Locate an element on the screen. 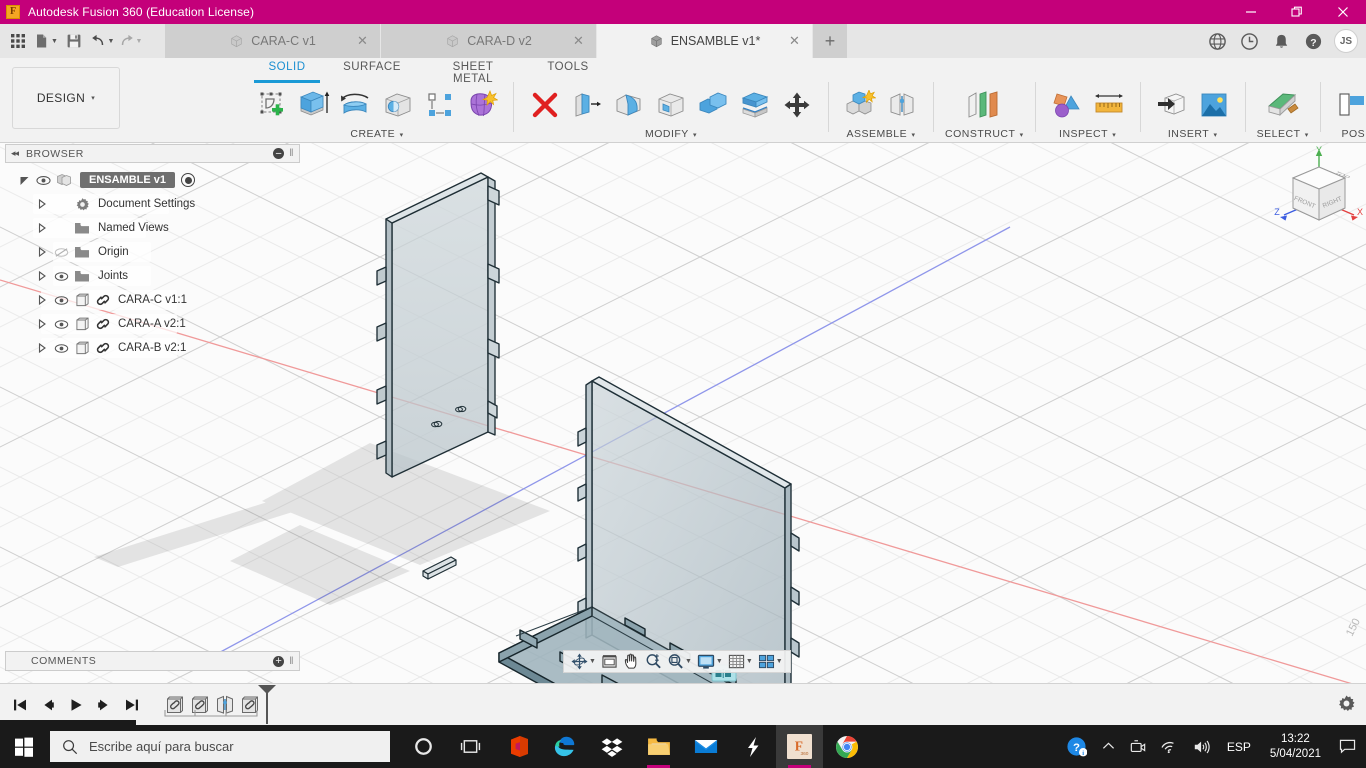  volume-icon is located at coordinates (1202, 746).